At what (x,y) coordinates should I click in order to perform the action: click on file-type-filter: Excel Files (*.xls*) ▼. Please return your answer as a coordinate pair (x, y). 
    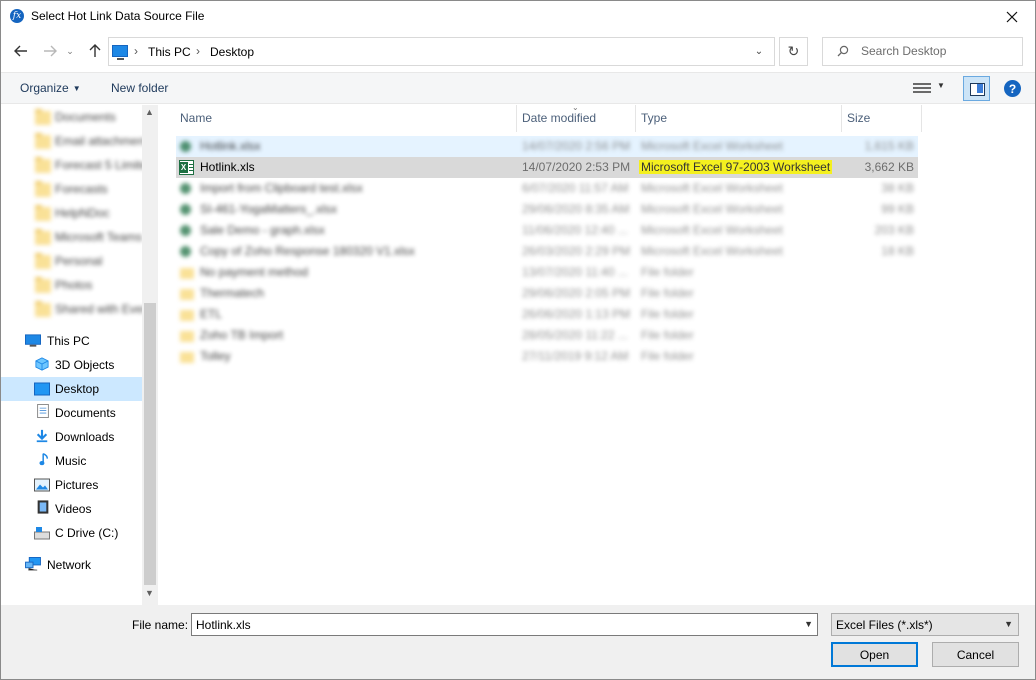
    Looking at the image, I should click on (925, 624).